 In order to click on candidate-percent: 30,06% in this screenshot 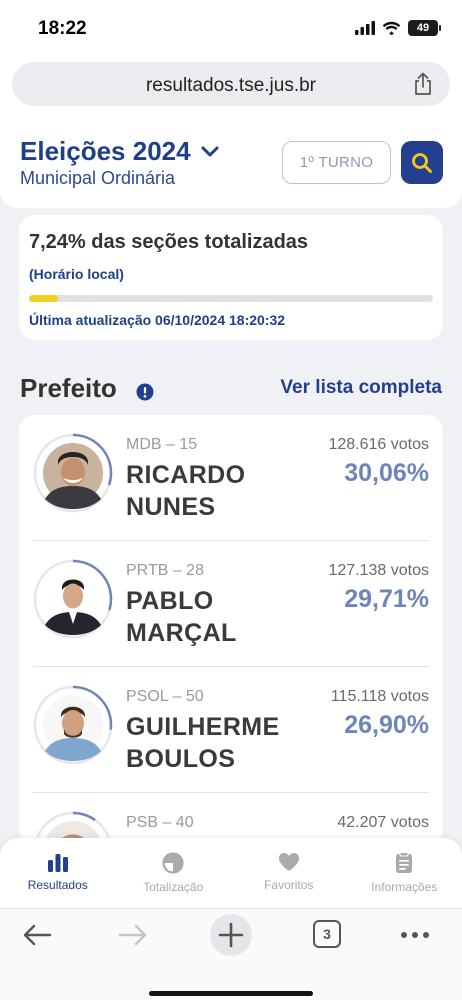, I will do `click(386, 473)`.